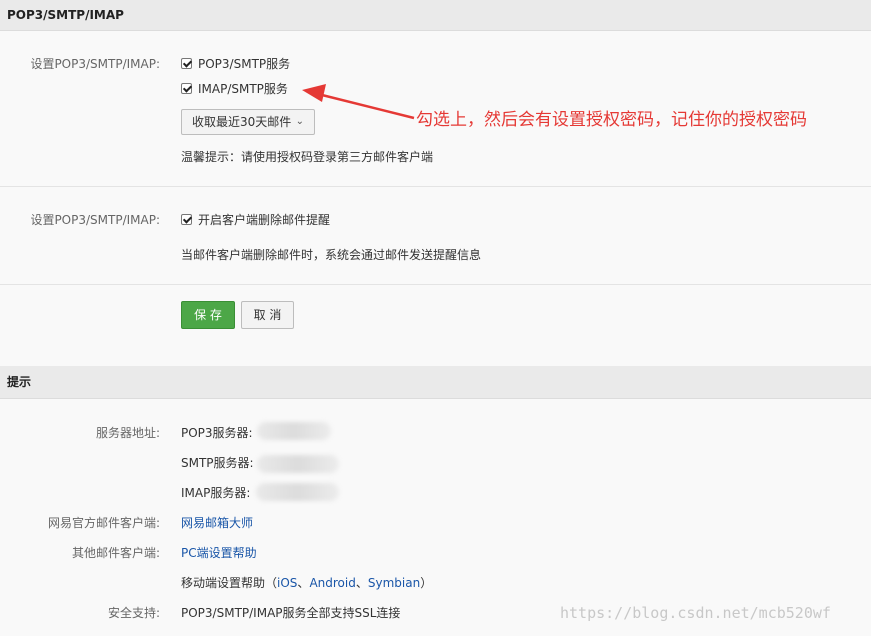 This screenshot has height=636, width=871. I want to click on setting-label-2: 设置POP3/SMTP/IMAP:, so click(95, 220).